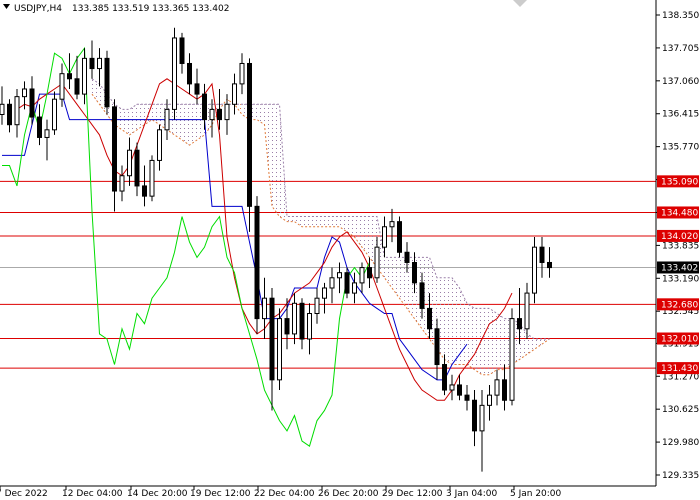  What do you see at coordinates (679, 213) in the screenshot?
I see `level-price-label: 134.480` at bounding box center [679, 213].